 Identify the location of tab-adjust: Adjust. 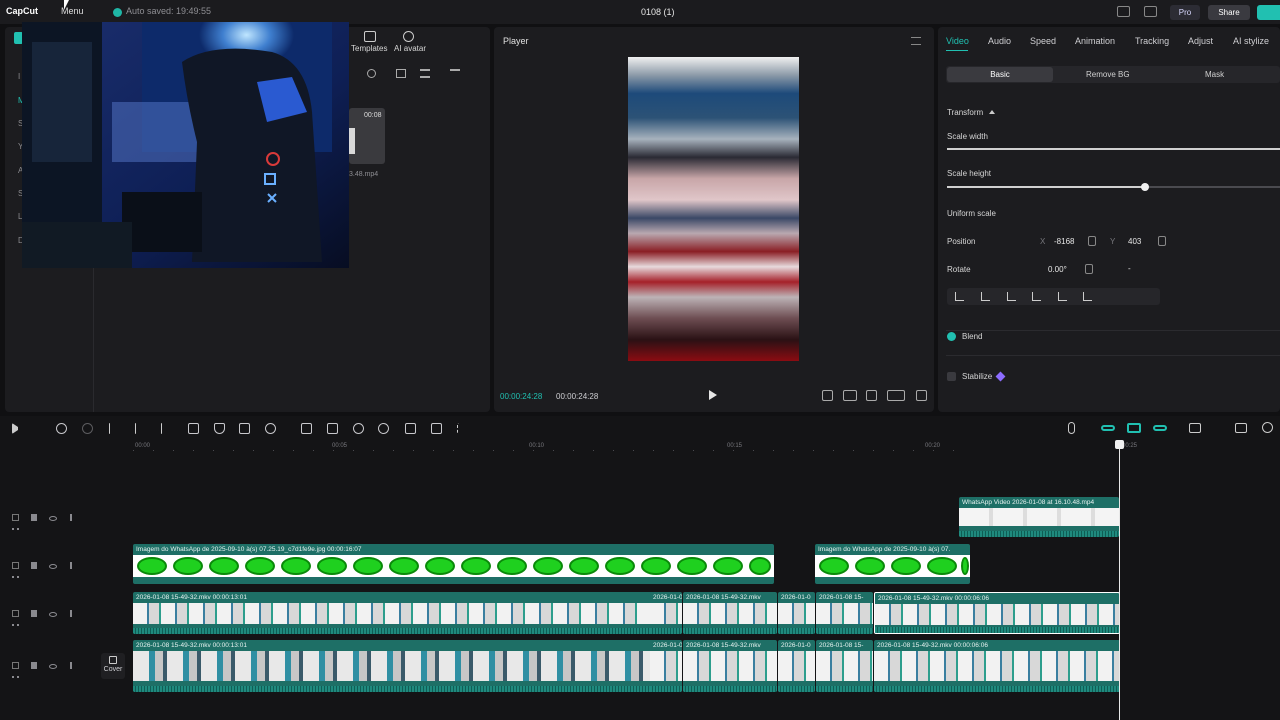
(1200, 41).